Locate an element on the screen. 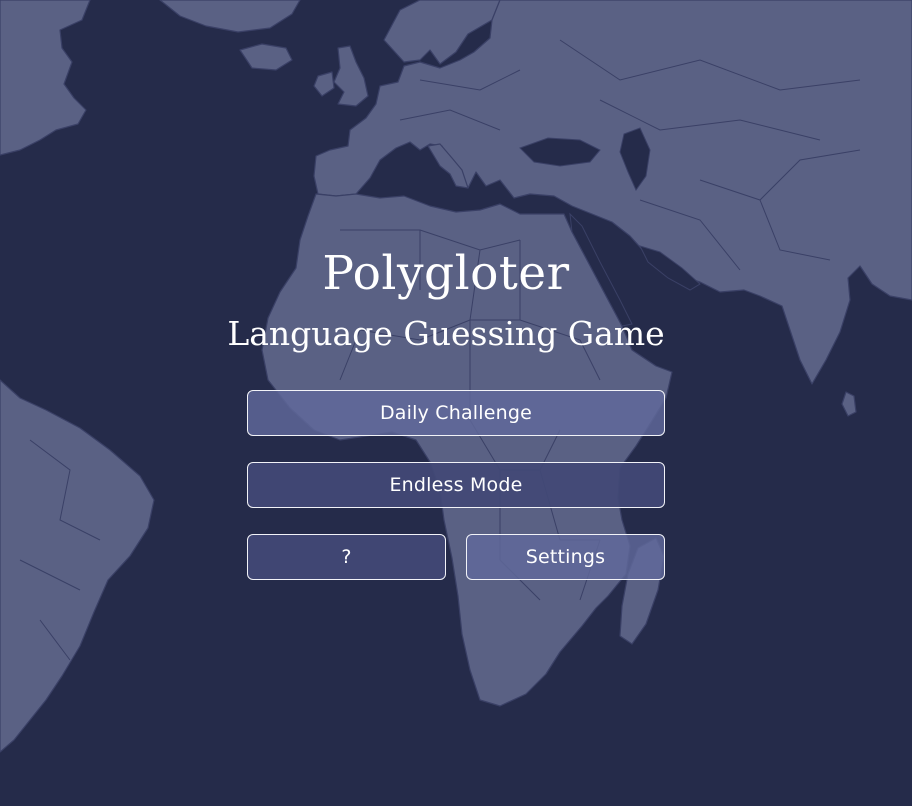 The width and height of the screenshot is (912, 806). help-label: ? is located at coordinates (346, 557).